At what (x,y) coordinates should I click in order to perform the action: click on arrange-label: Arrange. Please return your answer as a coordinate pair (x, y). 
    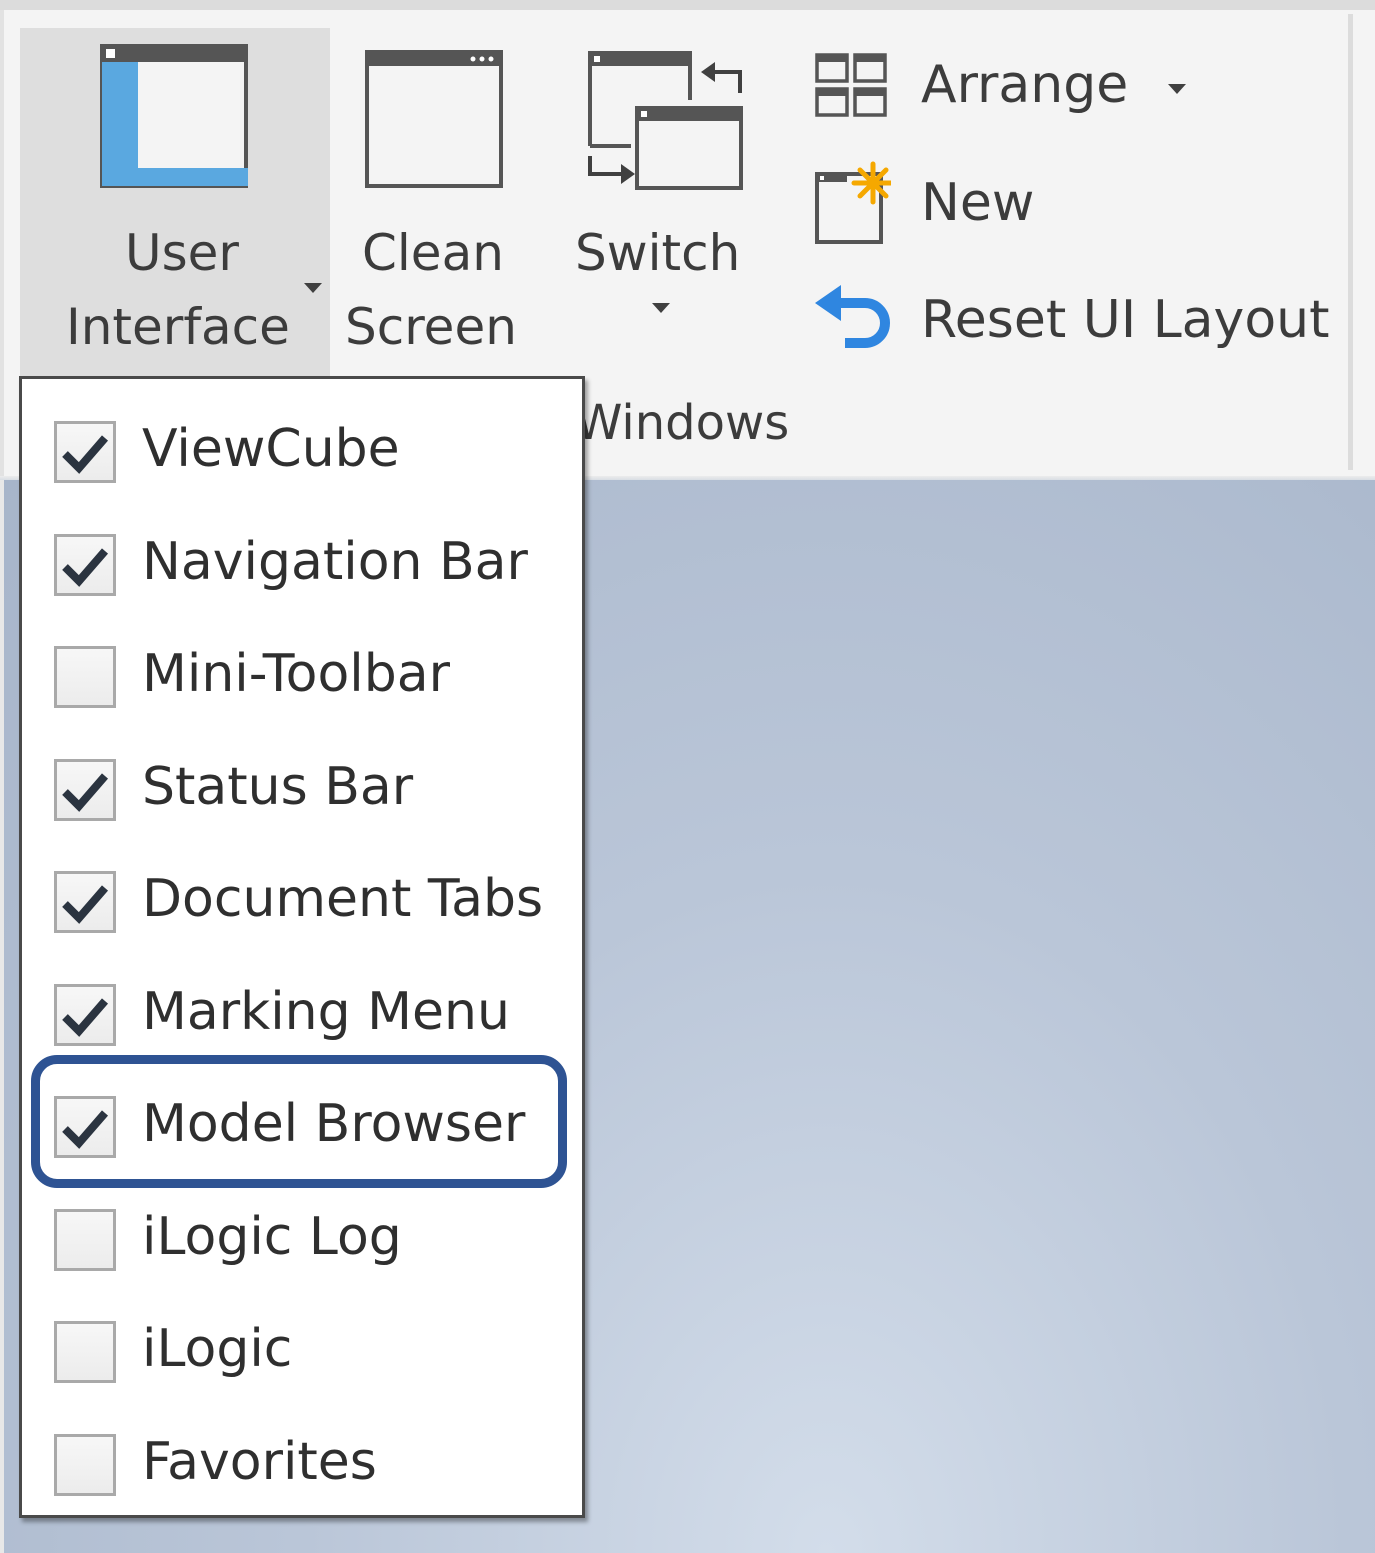
    Looking at the image, I should click on (1025, 85).